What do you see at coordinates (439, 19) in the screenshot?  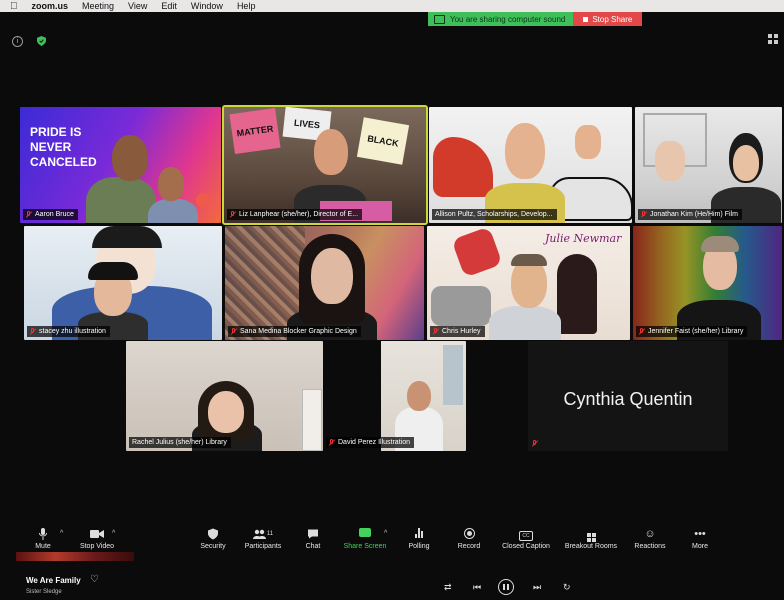 I see `monitor-icon` at bounding box center [439, 19].